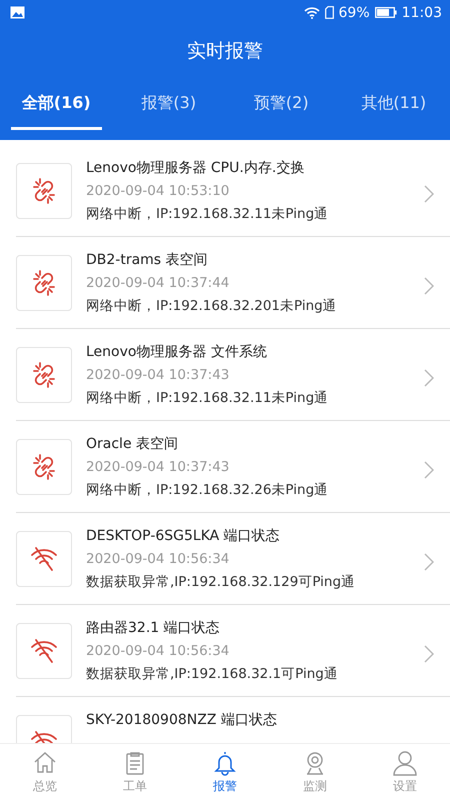 The height and width of the screenshot is (800, 450). What do you see at coordinates (422, 12) in the screenshot?
I see `clock-time: 11:03` at bounding box center [422, 12].